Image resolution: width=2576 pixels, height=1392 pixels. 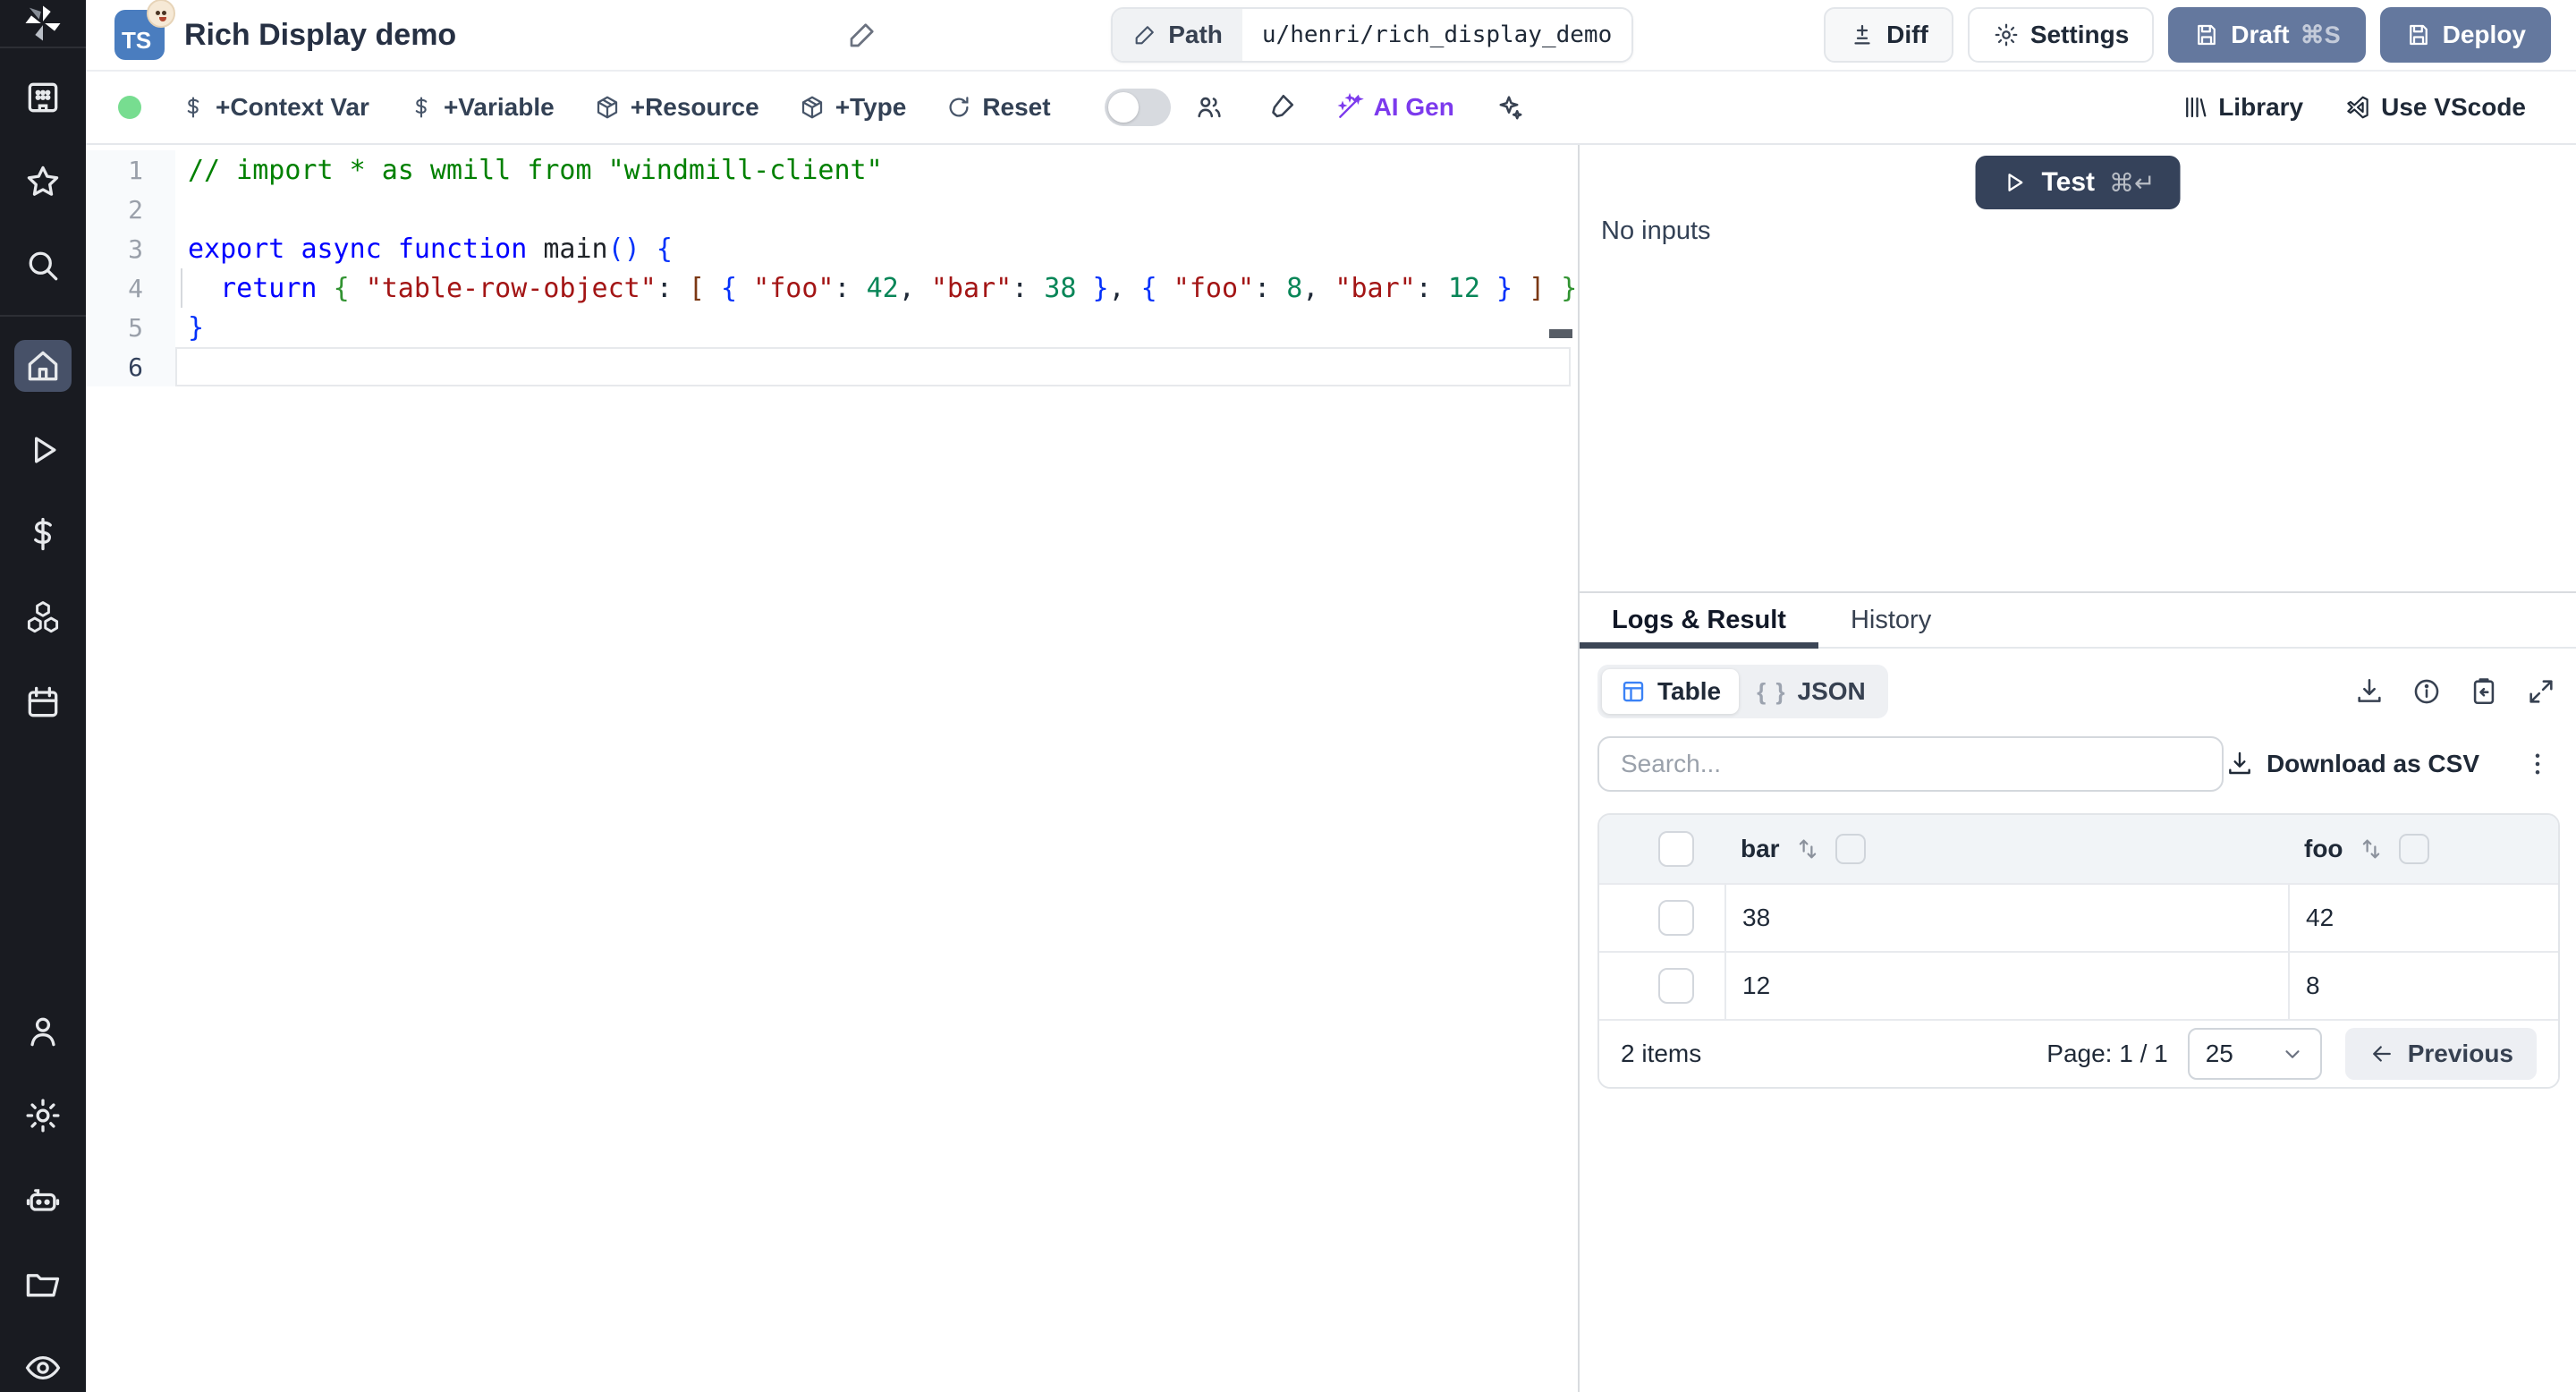 I want to click on sidebar-item-variables, so click(x=43, y=534).